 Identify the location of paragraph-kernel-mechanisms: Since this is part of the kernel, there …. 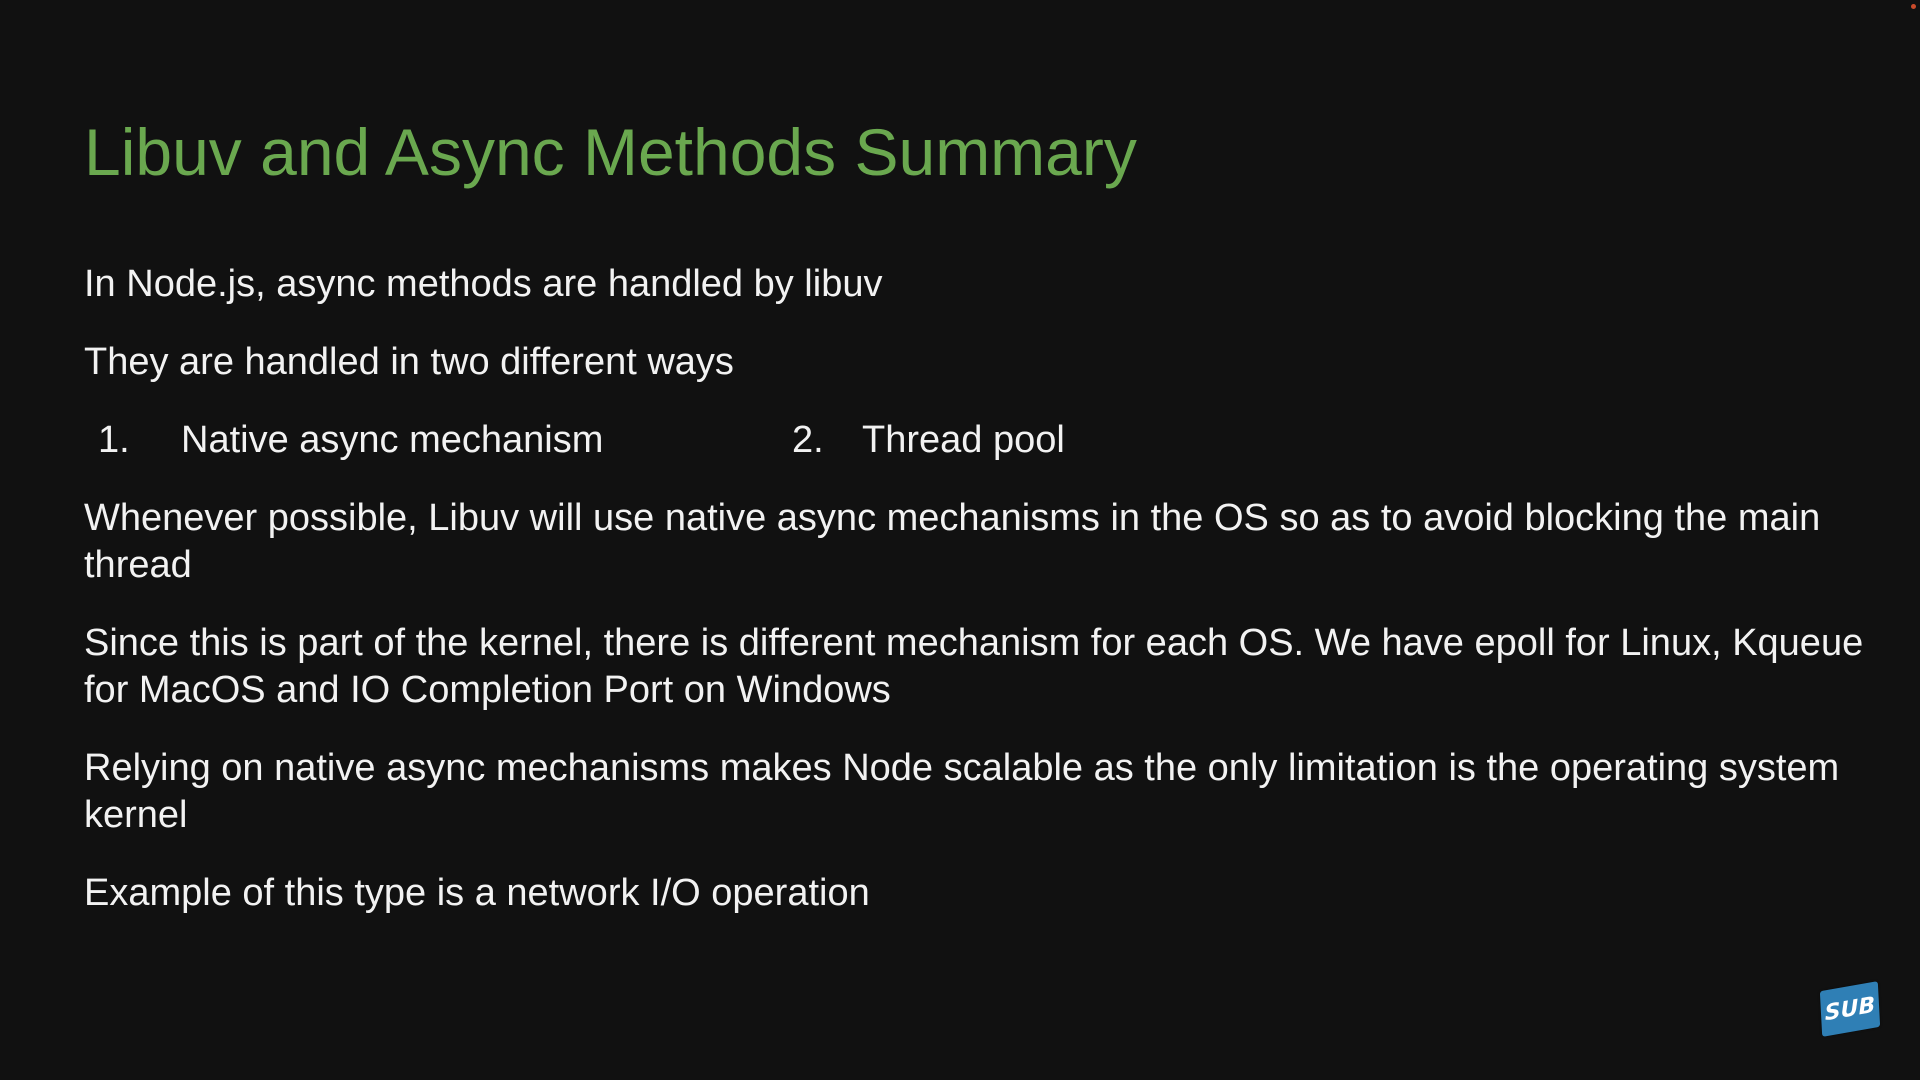
(974, 666).